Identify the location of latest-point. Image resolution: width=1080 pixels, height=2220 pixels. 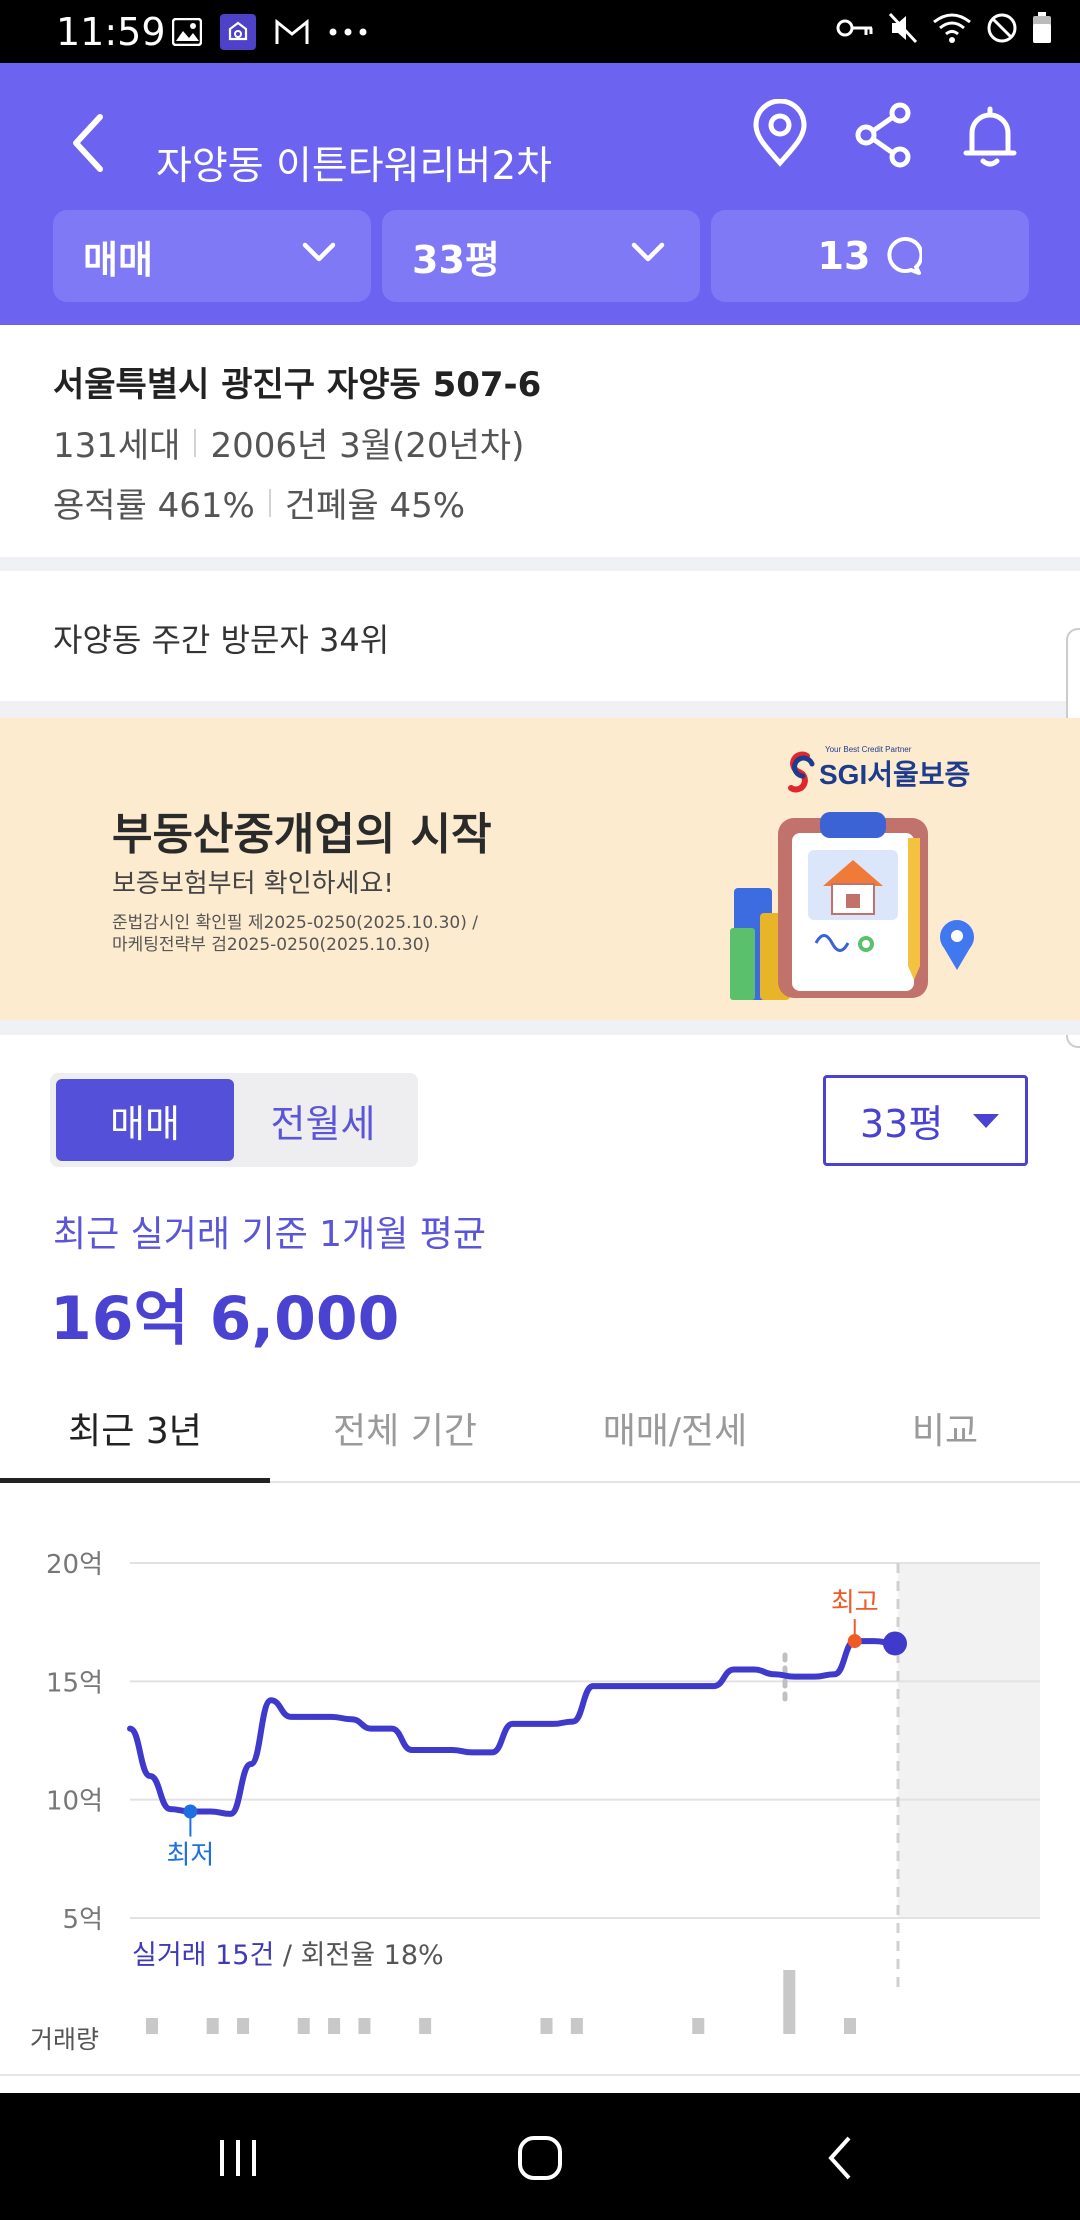
(895, 1643).